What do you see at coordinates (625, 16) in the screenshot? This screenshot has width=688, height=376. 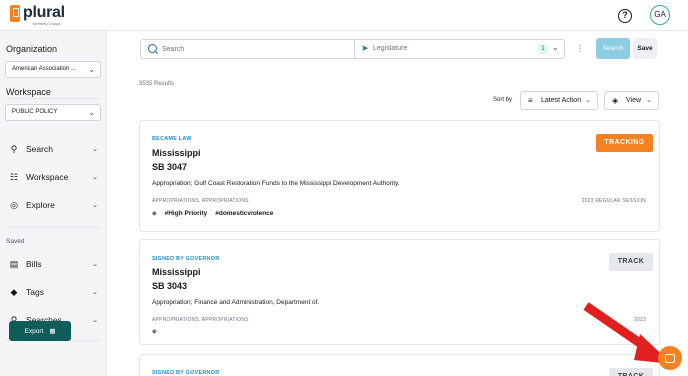 I see `question-circle-icon: ?` at bounding box center [625, 16].